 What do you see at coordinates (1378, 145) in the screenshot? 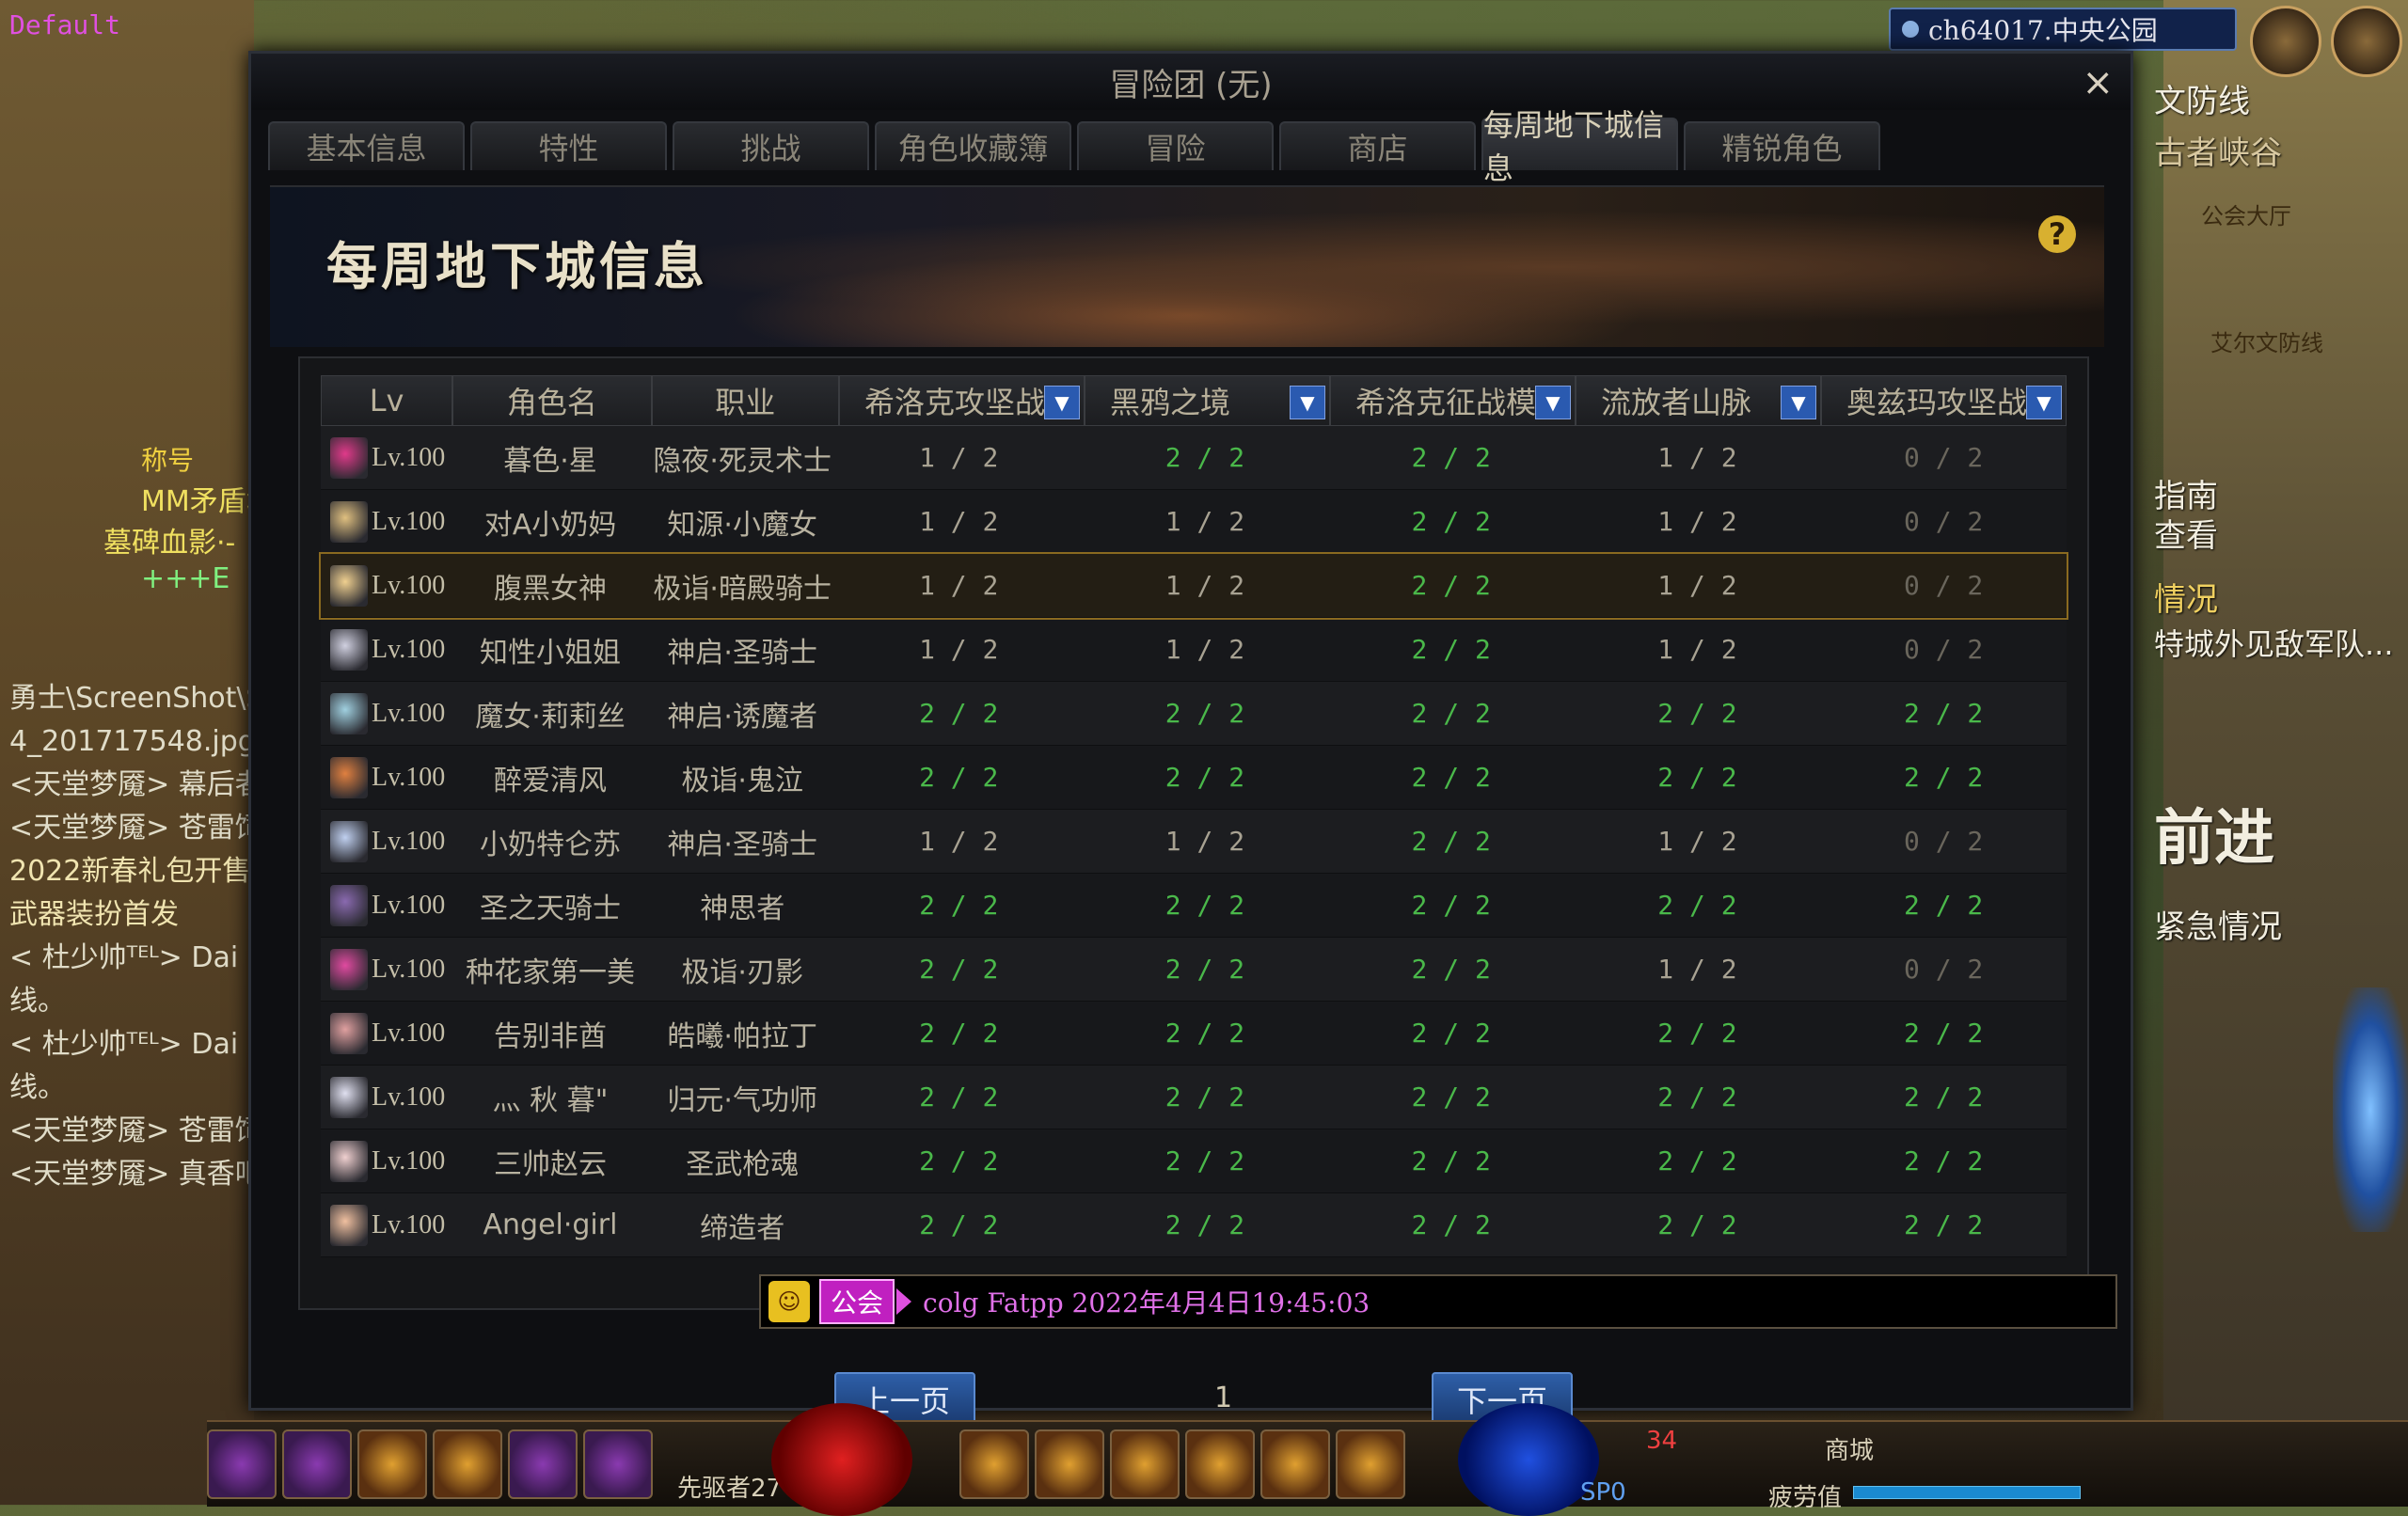
I see `tab-shop: 商店` at bounding box center [1378, 145].